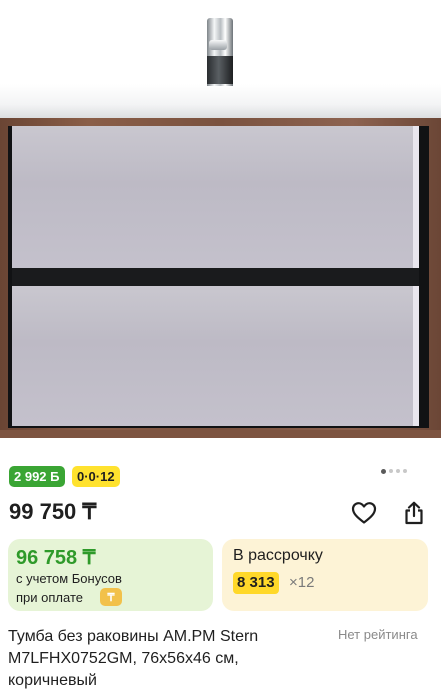 Image resolution: width=441 pixels, height=699 pixels. Describe the element at coordinates (325, 575) in the screenshot. I see `installment-card: В рассрочку 8 313 ×12` at that location.